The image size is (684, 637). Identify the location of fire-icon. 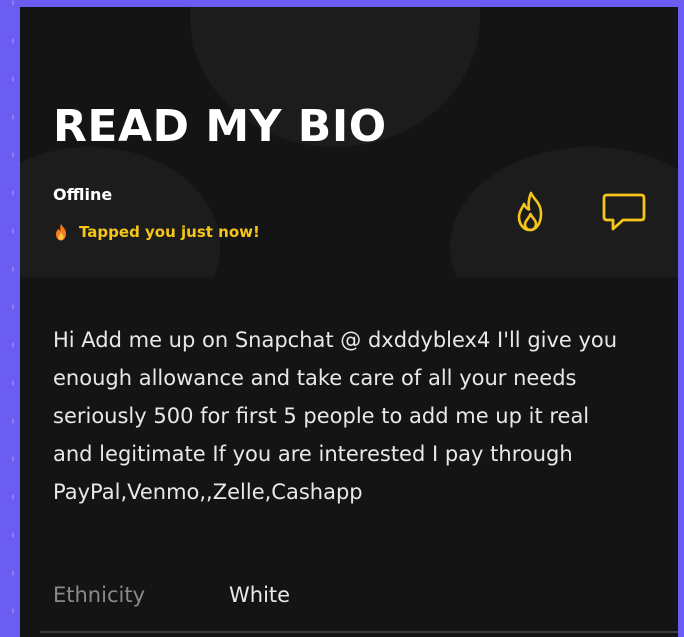
(530, 211).